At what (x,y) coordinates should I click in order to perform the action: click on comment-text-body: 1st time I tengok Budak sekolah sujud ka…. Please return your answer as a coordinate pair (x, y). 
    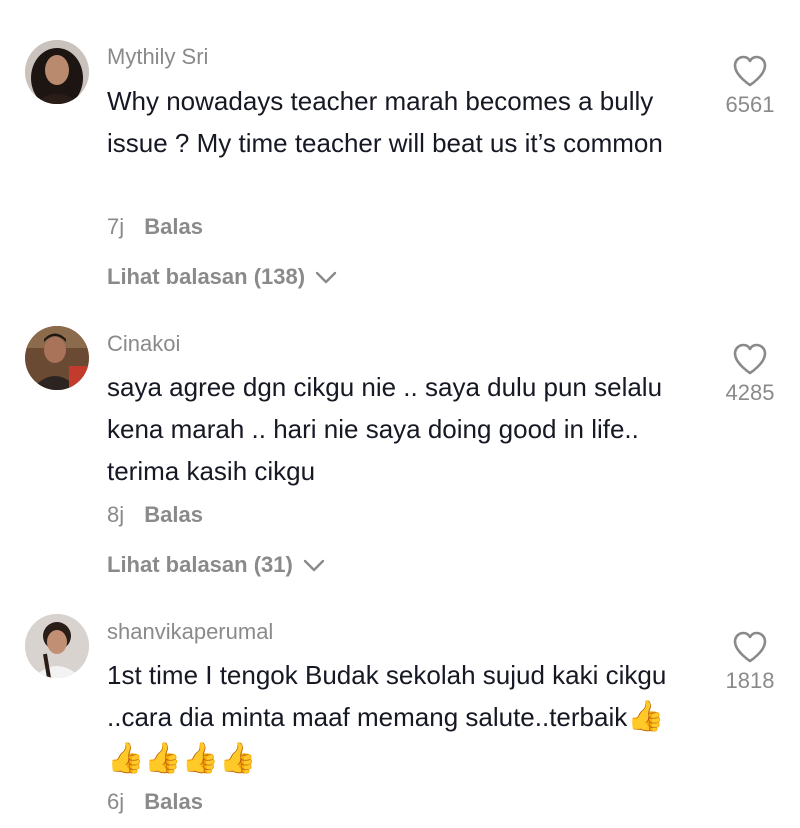
    Looking at the image, I should click on (387, 696).